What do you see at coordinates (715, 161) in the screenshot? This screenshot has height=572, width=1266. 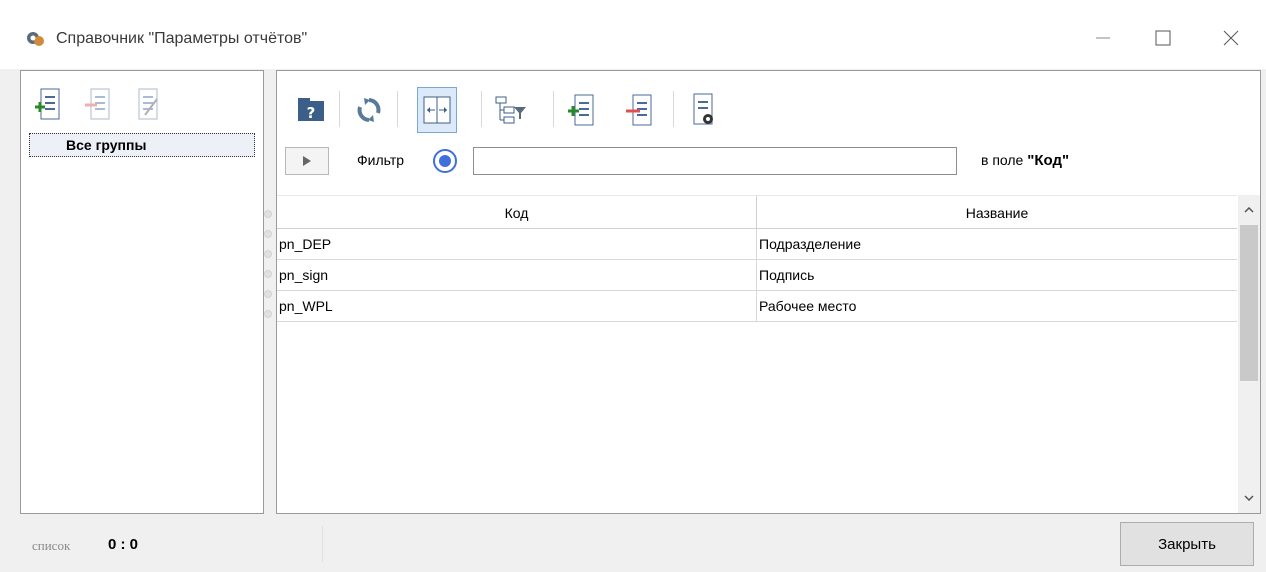 I see `filter-input` at bounding box center [715, 161].